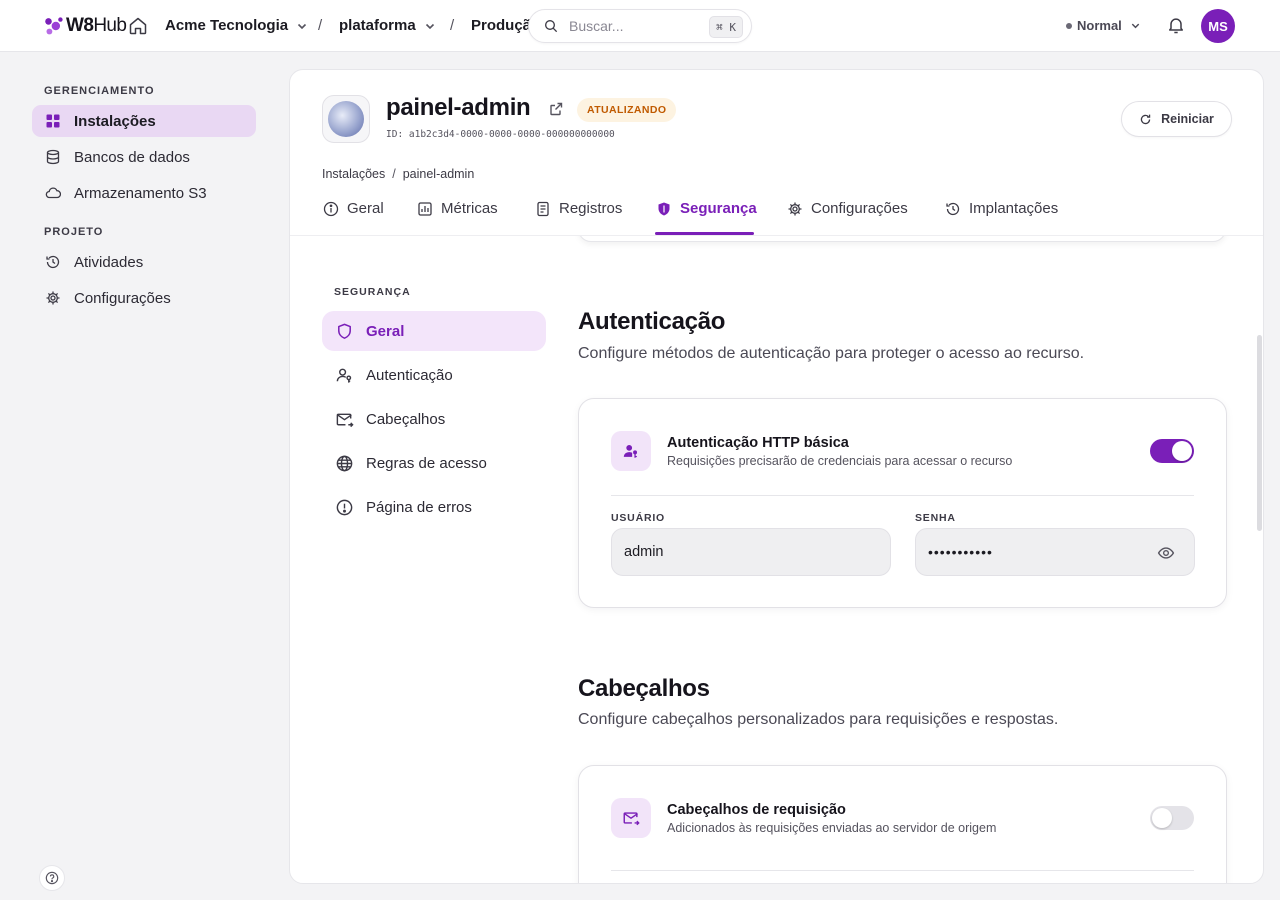 The width and height of the screenshot is (1280, 900). Describe the element at coordinates (434, 375) in the screenshot. I see `security-nav-authentication: Autenticação` at that location.